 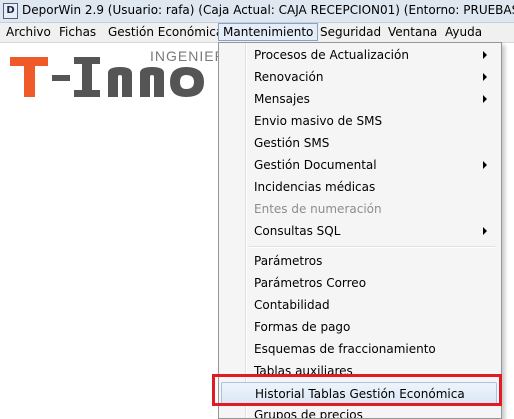 I want to click on menu-item-mensajes: Mensajes, so click(x=359, y=99).